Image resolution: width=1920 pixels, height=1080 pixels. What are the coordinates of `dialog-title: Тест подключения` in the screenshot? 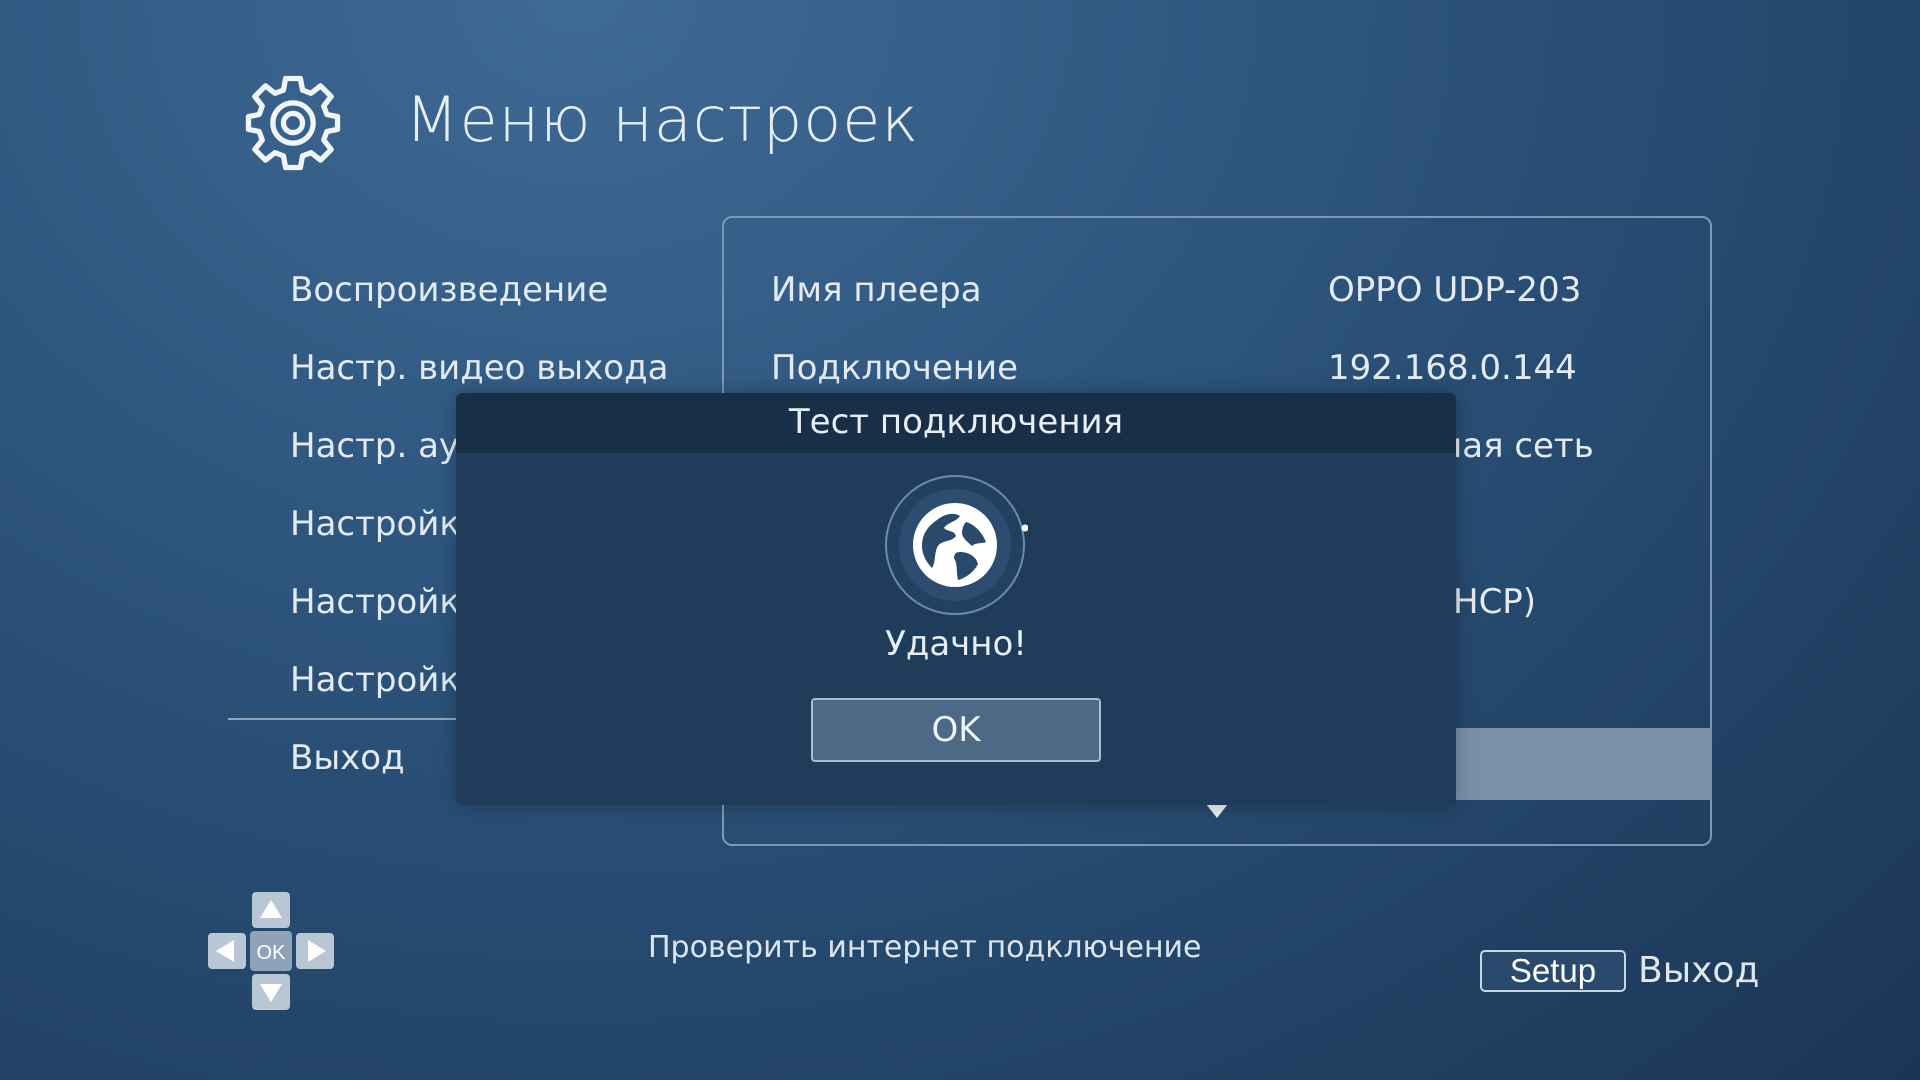 It's located at (956, 422).